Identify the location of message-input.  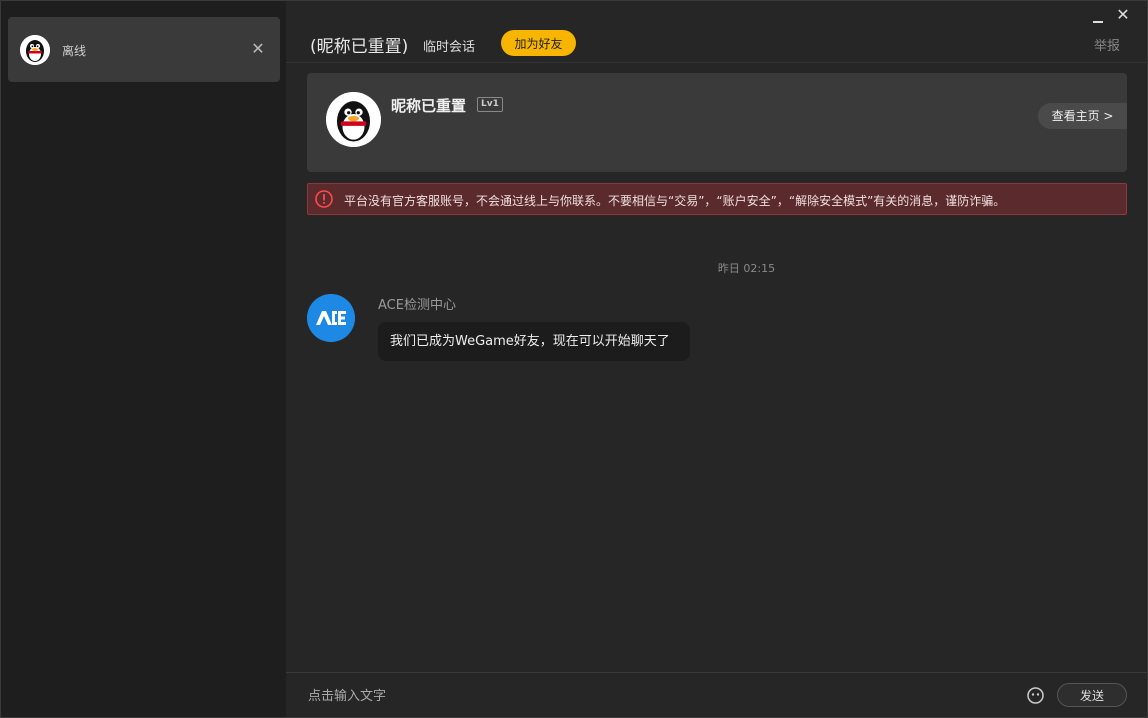
(658, 696).